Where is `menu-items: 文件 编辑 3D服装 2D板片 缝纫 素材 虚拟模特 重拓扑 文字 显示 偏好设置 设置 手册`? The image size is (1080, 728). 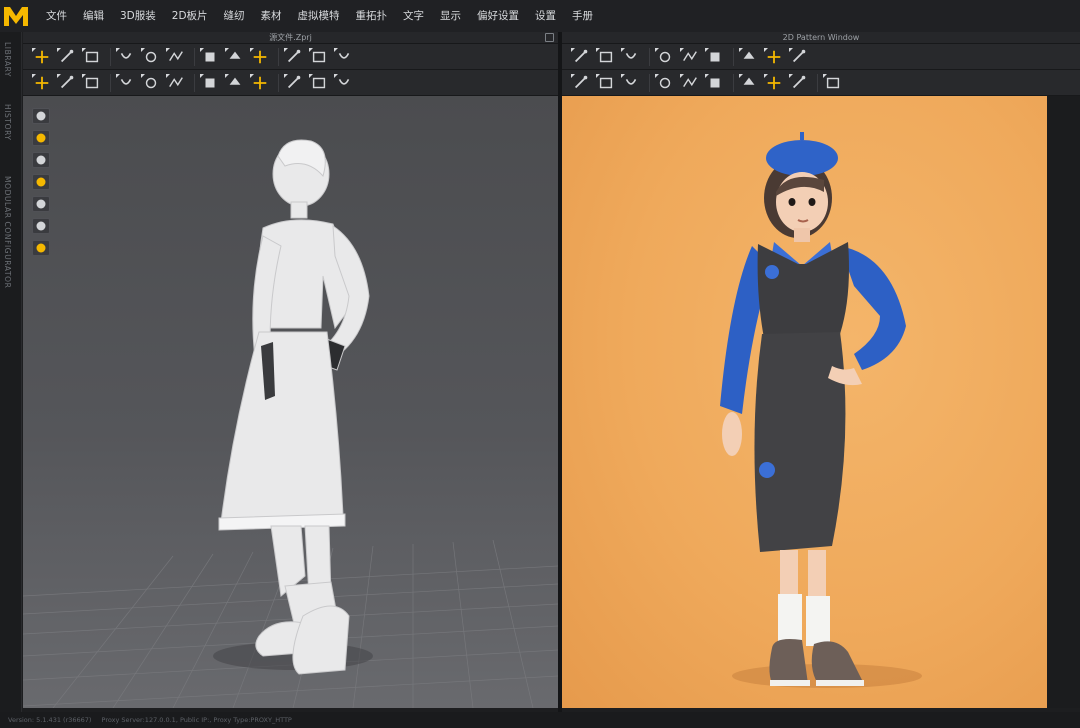
menu-items: 文件 编辑 3D服装 2D板片 缝纫 素材 虚拟模特 重拓扑 文字 显示 偏好设置 设置 手册 is located at coordinates (319, 16).